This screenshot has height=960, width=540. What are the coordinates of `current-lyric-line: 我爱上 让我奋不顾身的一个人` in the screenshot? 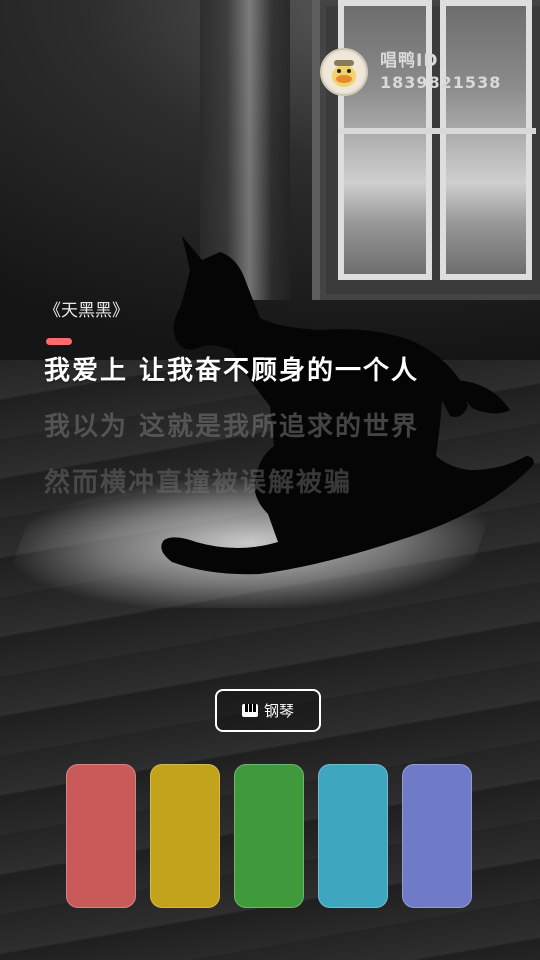 It's located at (232, 371).